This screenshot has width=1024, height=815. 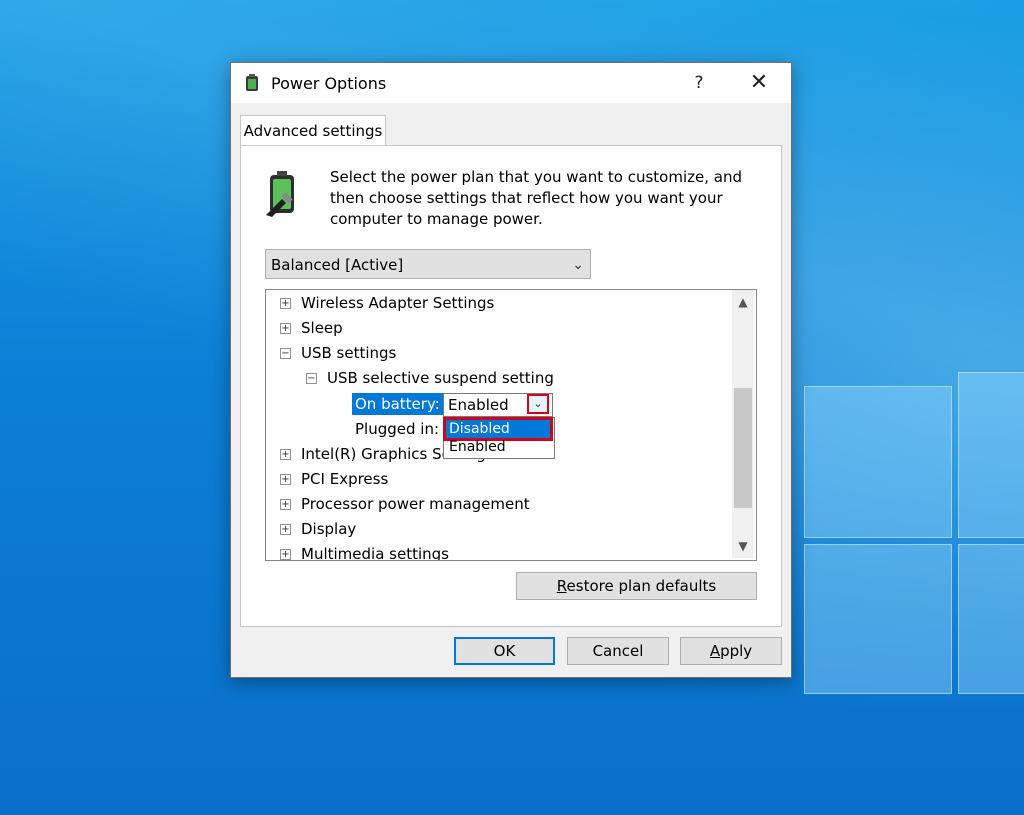 What do you see at coordinates (743, 546) in the screenshot?
I see `scroll-down-icon: ▼` at bounding box center [743, 546].